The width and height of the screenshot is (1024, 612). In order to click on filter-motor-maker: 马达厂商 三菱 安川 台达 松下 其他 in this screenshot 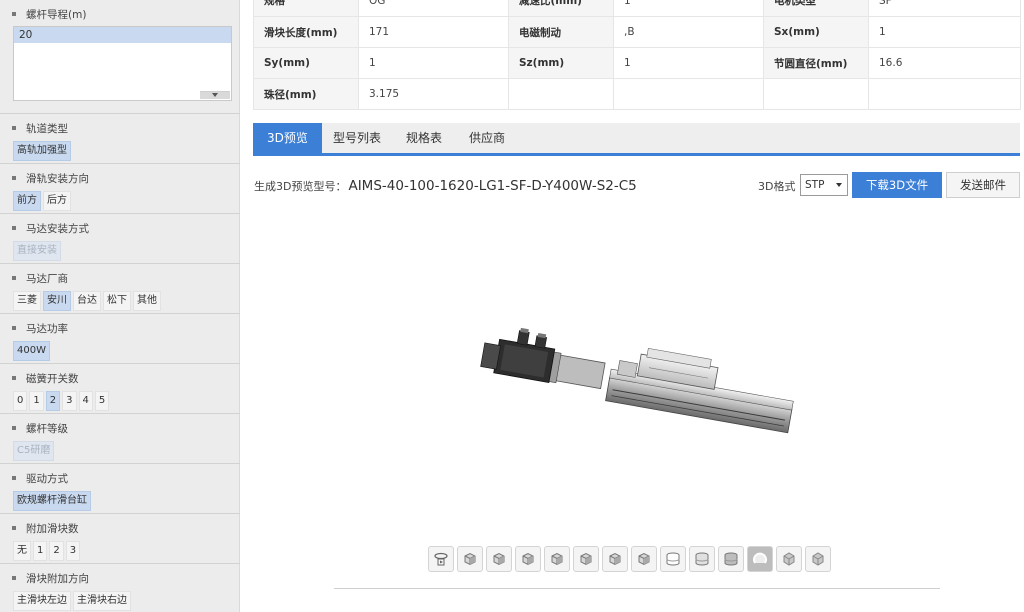, I will do `click(120, 289)`.